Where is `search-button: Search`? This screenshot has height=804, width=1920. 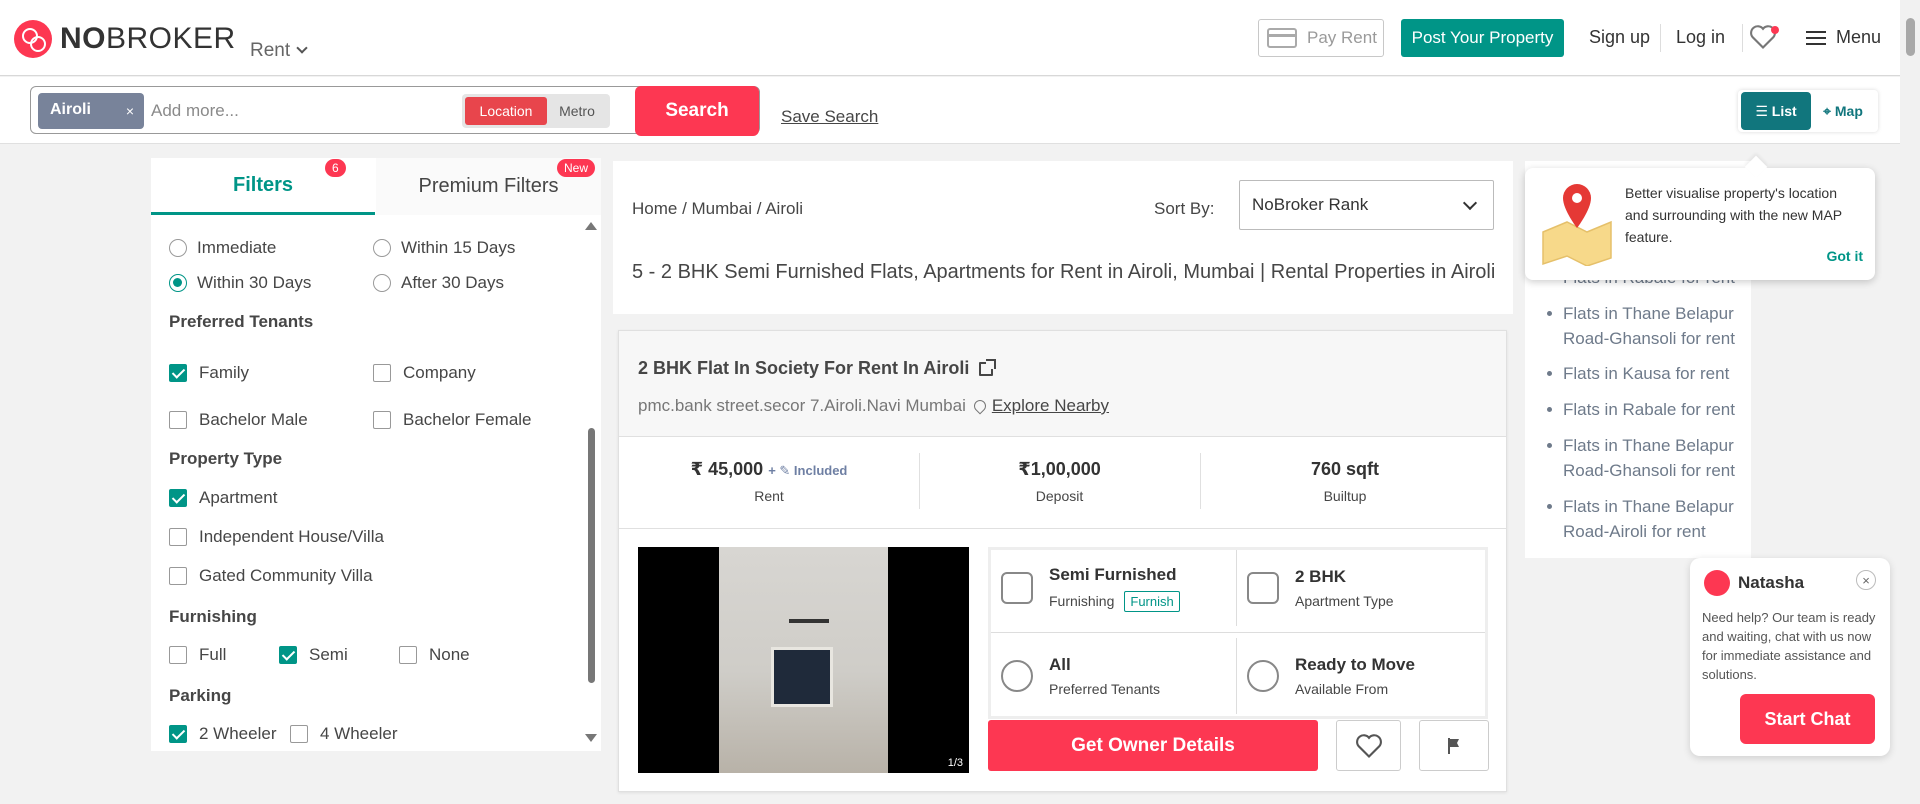 search-button: Search is located at coordinates (697, 111).